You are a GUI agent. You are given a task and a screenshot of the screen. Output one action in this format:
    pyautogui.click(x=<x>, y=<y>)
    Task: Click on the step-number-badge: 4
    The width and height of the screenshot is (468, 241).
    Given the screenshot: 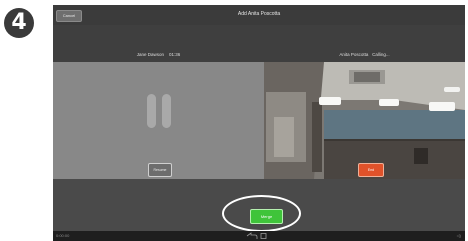 What is the action you would take?
    pyautogui.click(x=19, y=23)
    